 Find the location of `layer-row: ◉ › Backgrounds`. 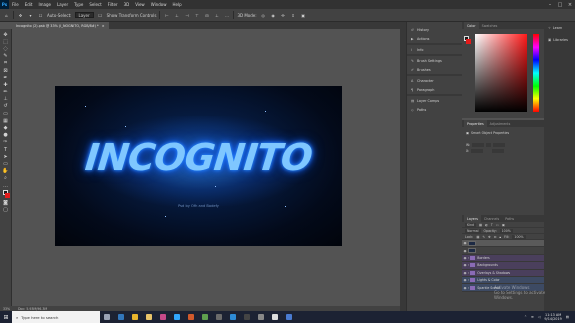

layer-row: ◉ › Backgrounds is located at coordinates (503, 266).